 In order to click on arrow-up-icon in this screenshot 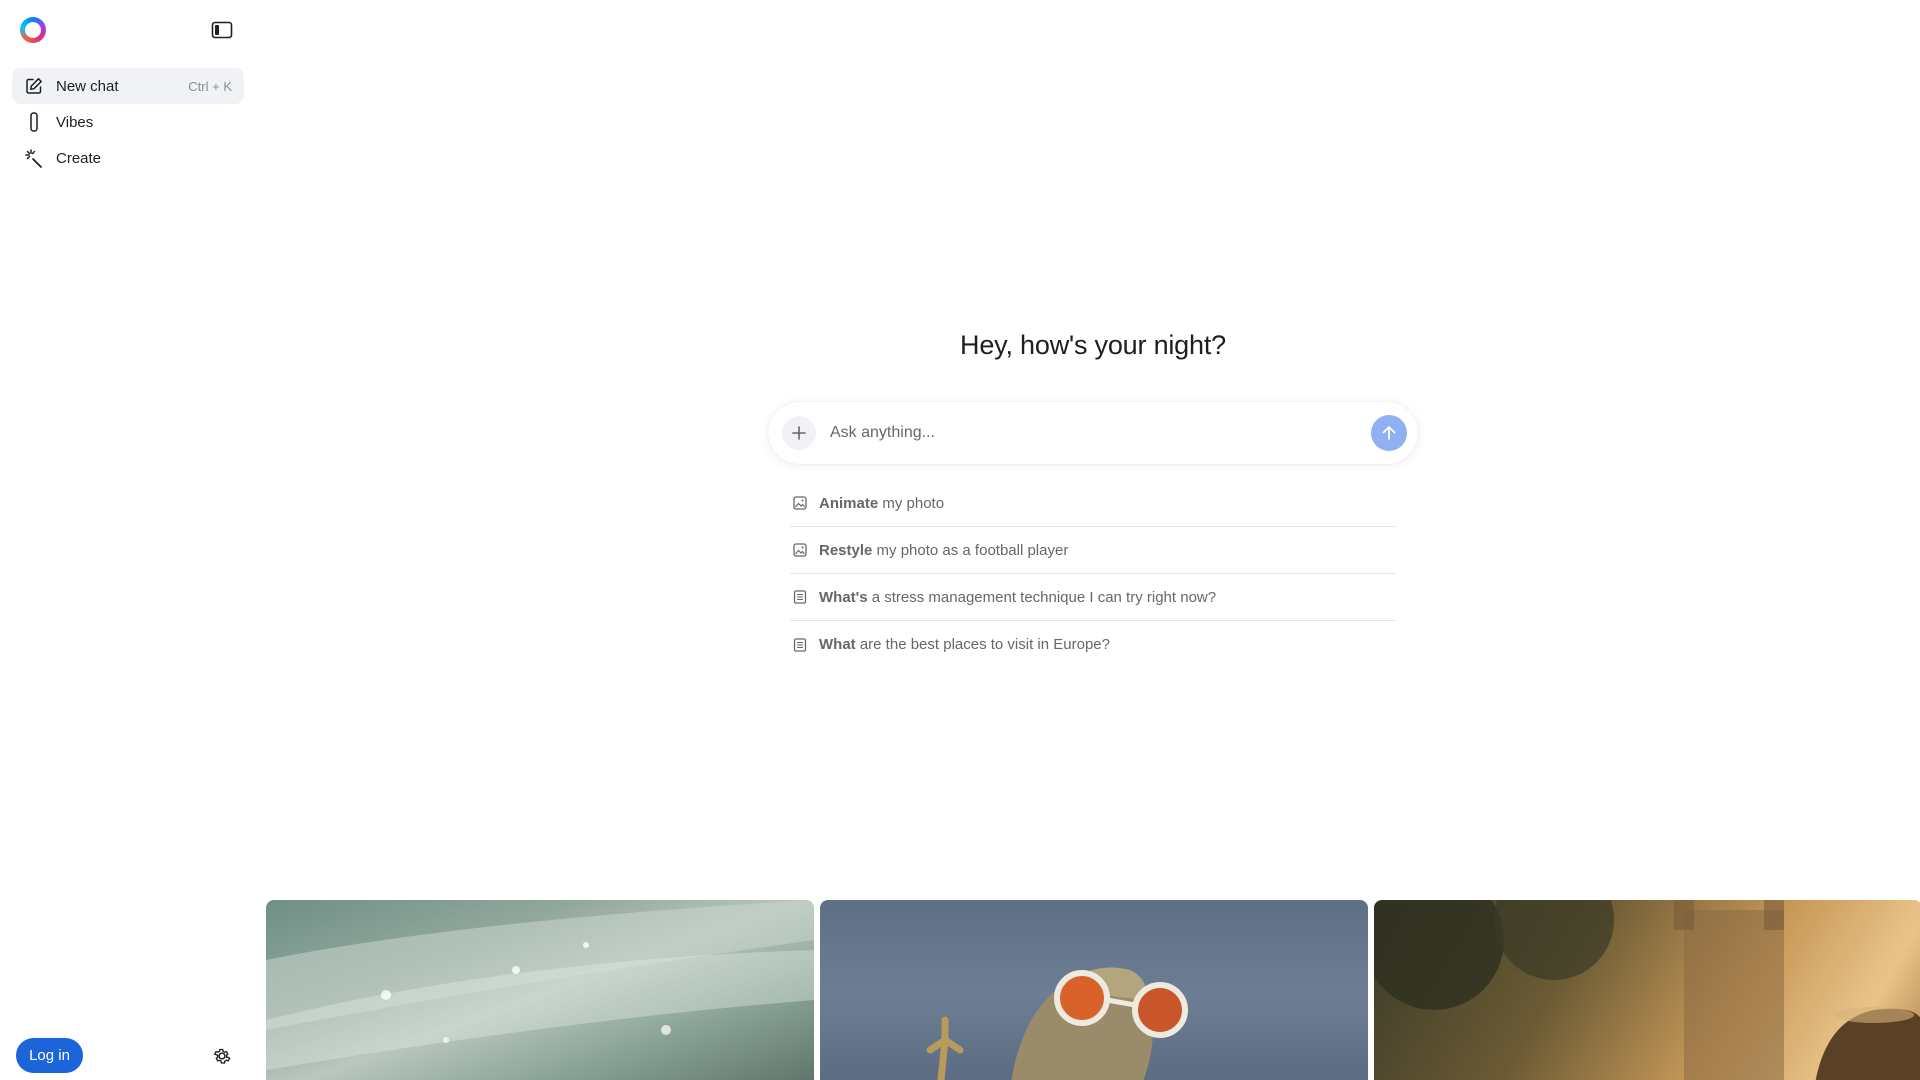, I will do `click(1389, 433)`.